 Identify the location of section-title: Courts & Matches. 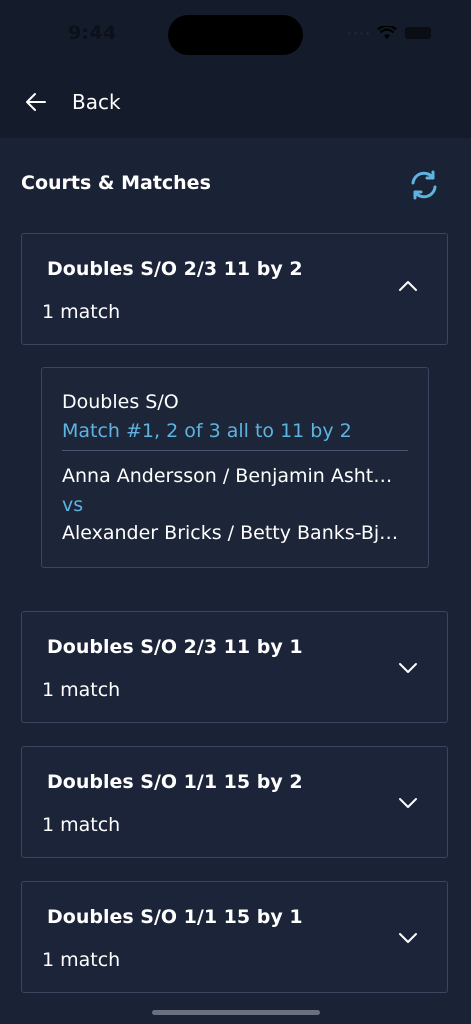
(116, 183).